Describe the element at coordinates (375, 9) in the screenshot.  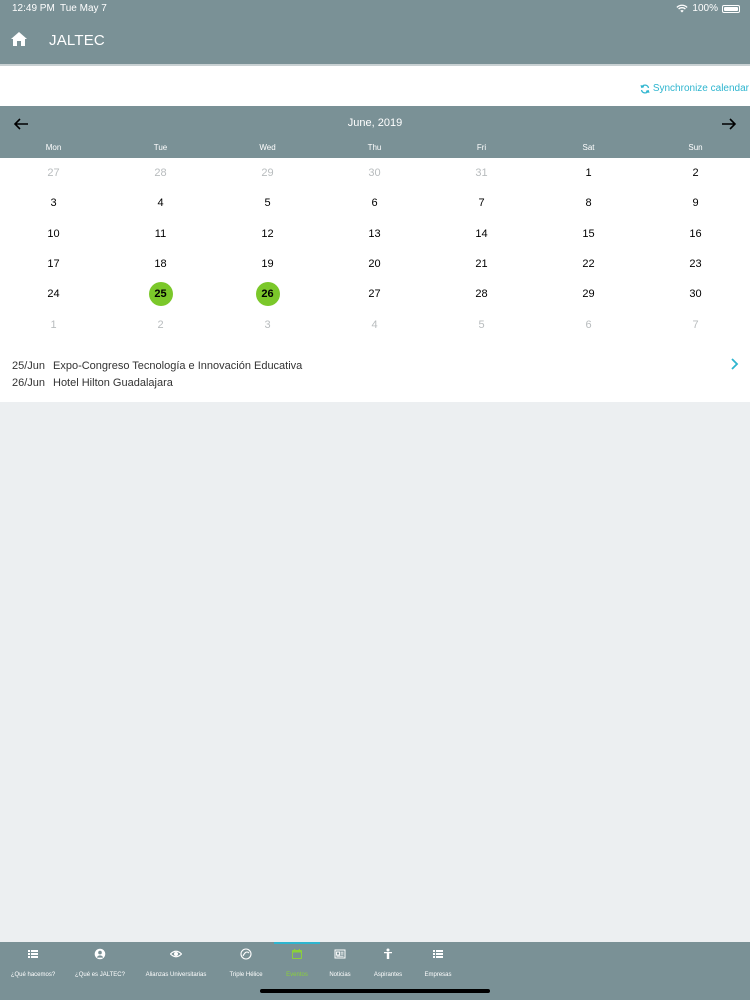
I see `status-bar: 12:49 PM Tue May 7 100%` at that location.